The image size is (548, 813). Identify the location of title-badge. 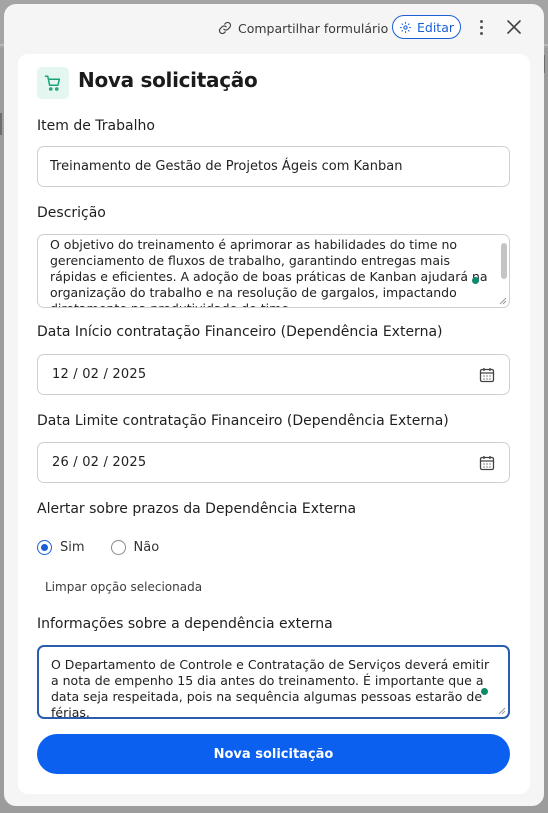
(53, 83).